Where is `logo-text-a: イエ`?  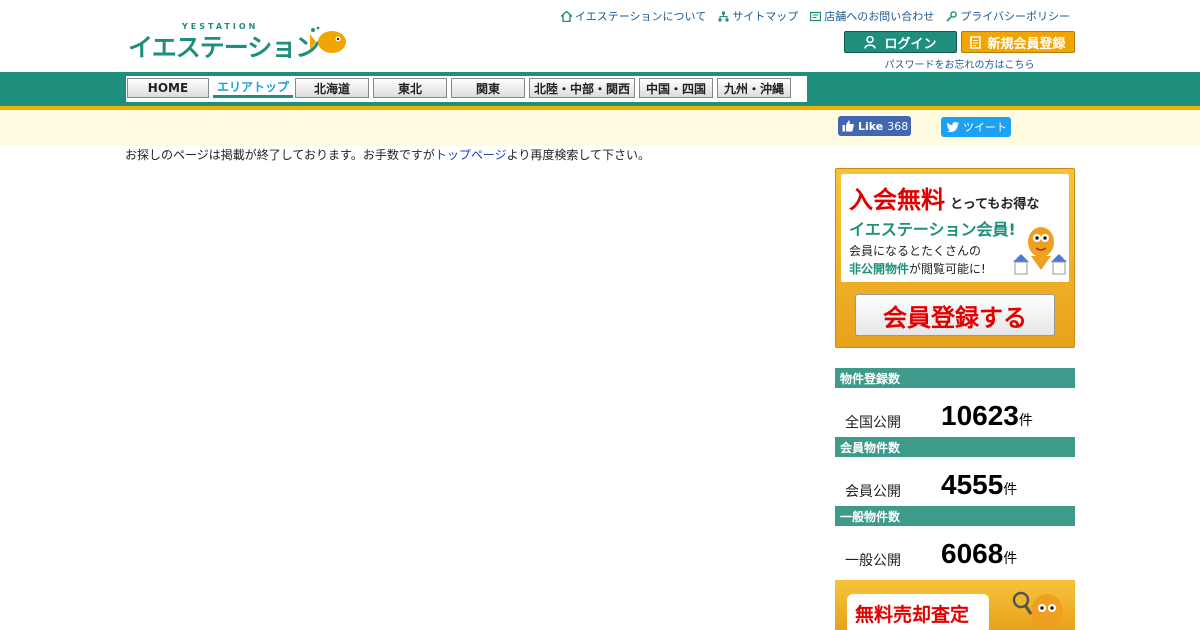
logo-text-a: イエ is located at coordinates (152, 47).